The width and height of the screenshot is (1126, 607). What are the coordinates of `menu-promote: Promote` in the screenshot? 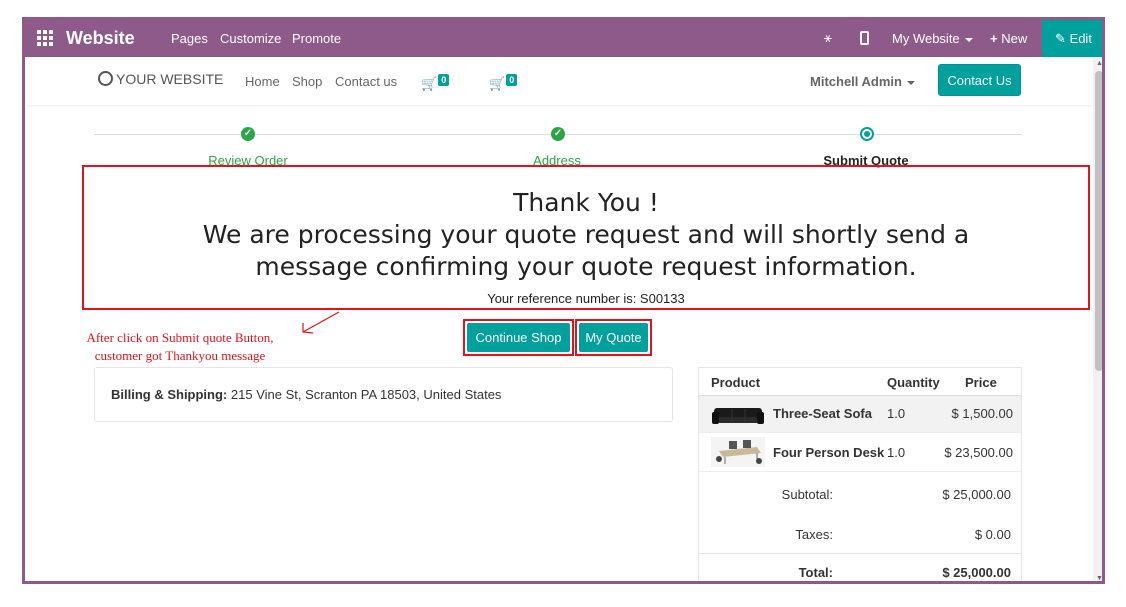 It's located at (316, 38).